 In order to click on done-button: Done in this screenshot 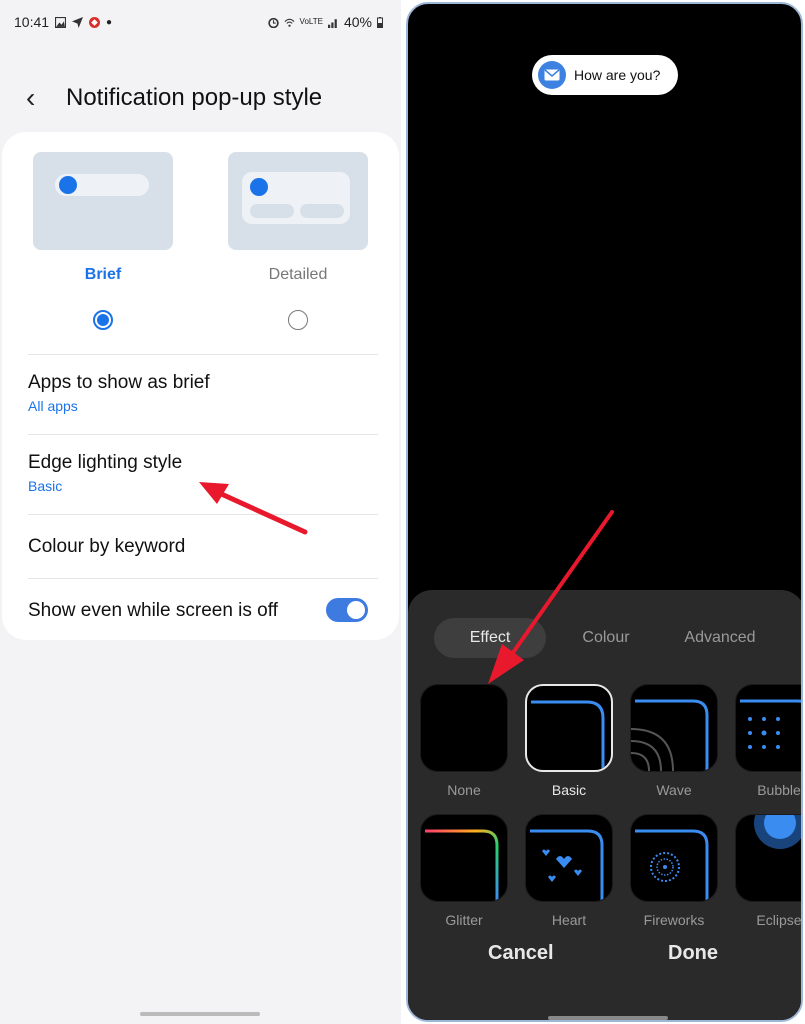, I will do `click(693, 953)`.